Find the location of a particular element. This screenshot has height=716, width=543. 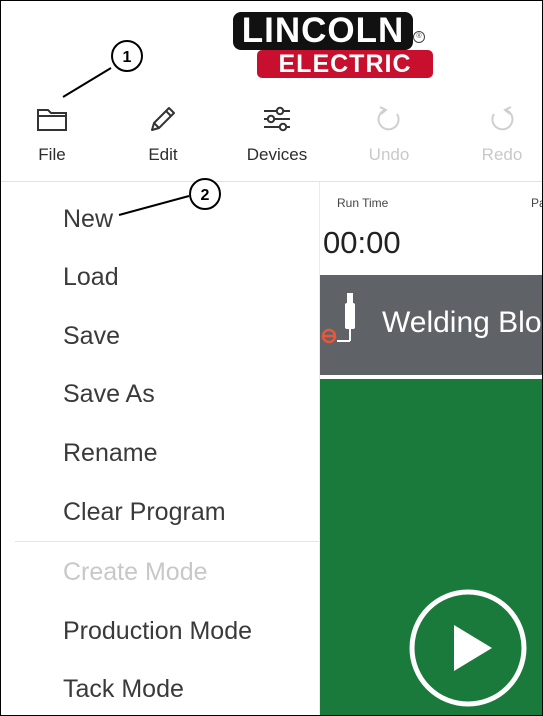

pencil-icon is located at coordinates (163, 119).